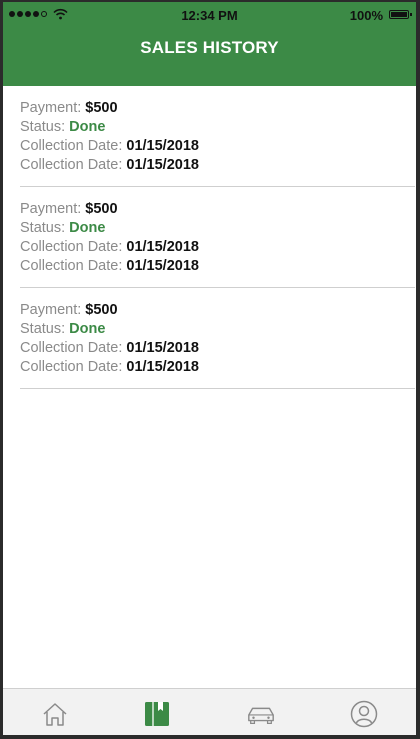 The width and height of the screenshot is (420, 739). Describe the element at coordinates (209, 57) in the screenshot. I see `app-header: SALES HISTORY` at that location.